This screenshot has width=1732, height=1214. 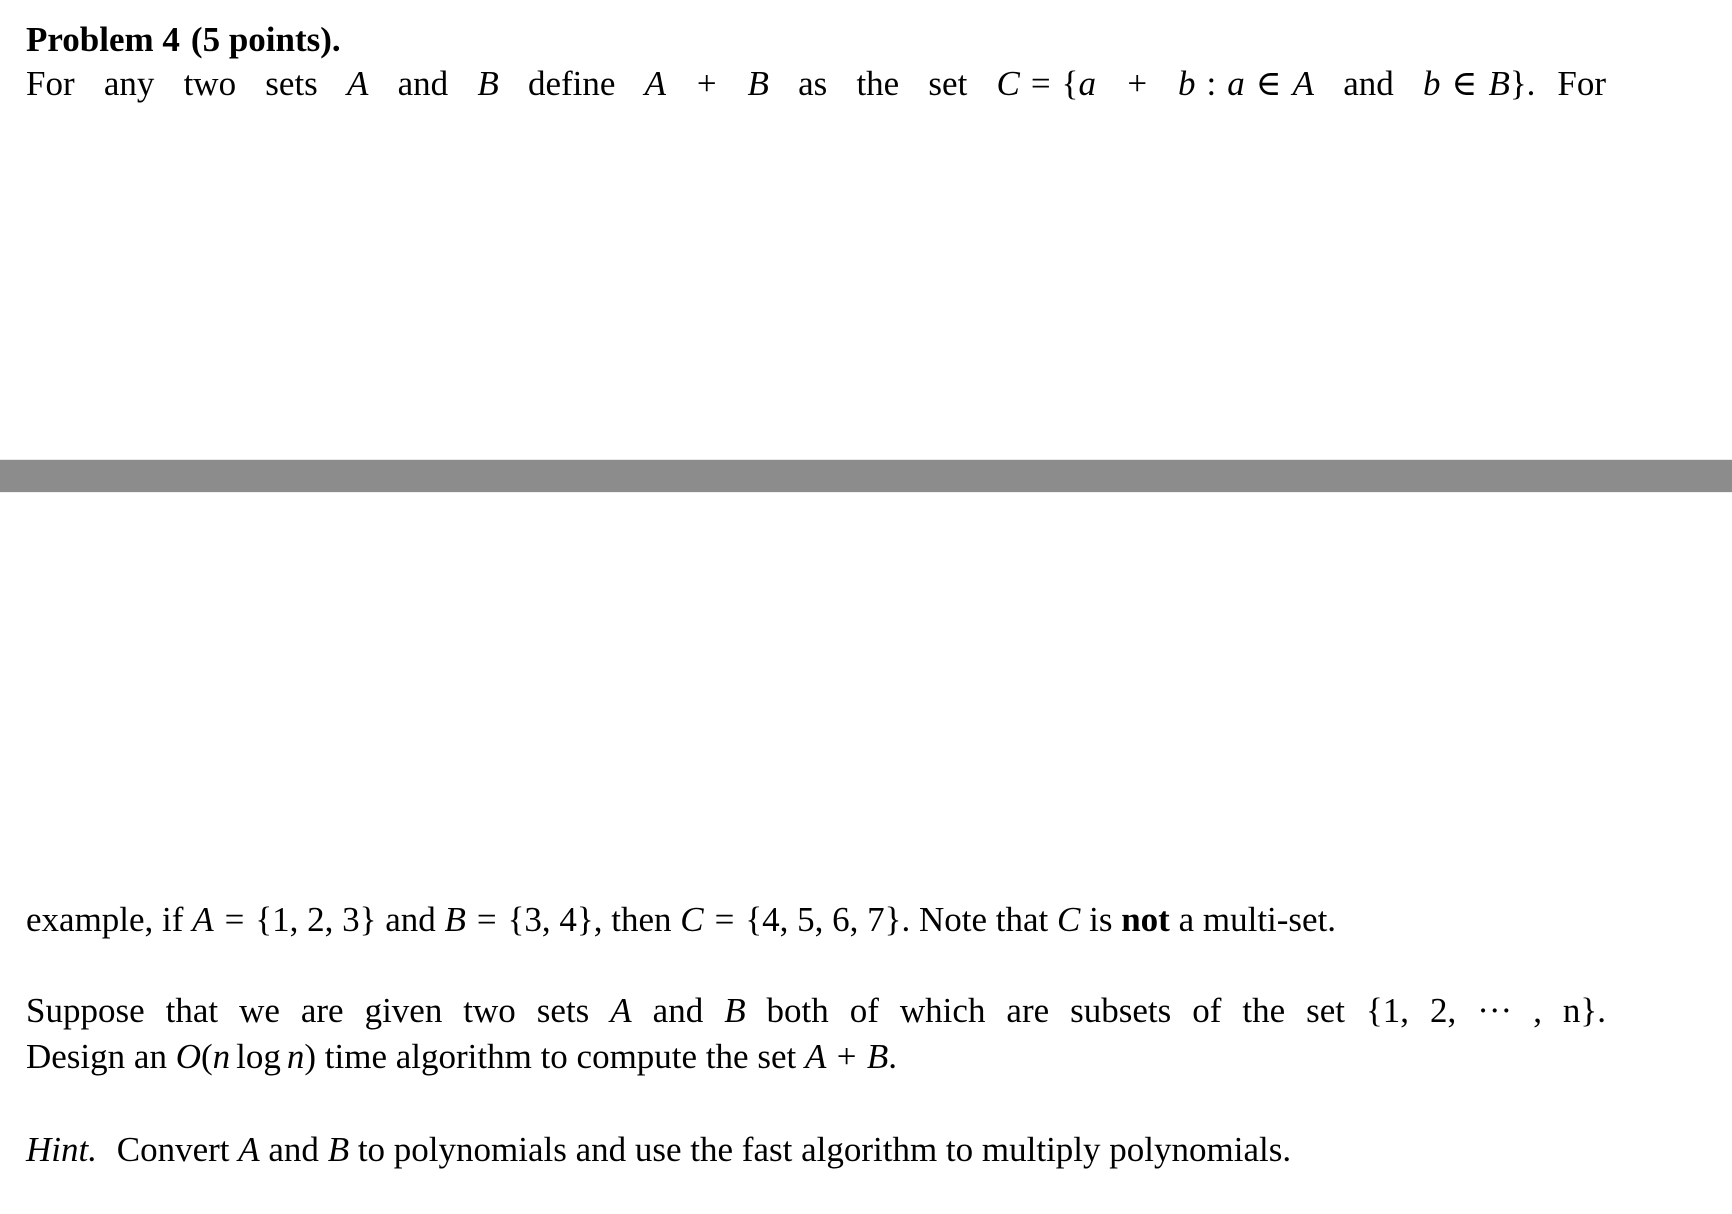 What do you see at coordinates (187, 83) in the screenshot?
I see `def-text-1: For any two sets` at bounding box center [187, 83].